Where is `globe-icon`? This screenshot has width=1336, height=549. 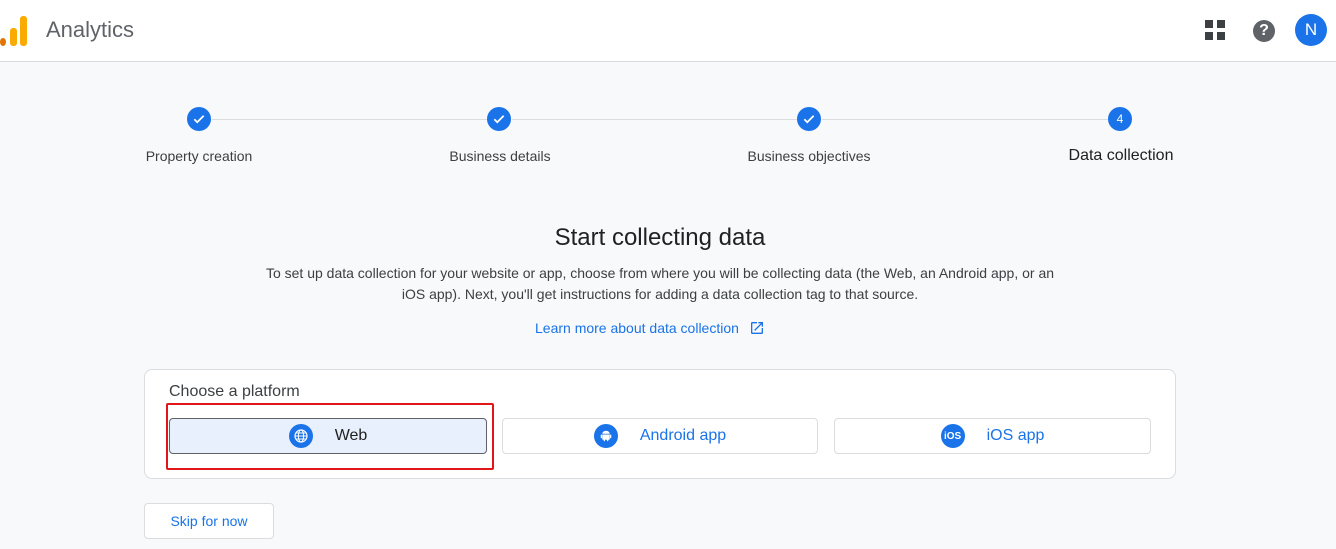
globe-icon is located at coordinates (300, 436).